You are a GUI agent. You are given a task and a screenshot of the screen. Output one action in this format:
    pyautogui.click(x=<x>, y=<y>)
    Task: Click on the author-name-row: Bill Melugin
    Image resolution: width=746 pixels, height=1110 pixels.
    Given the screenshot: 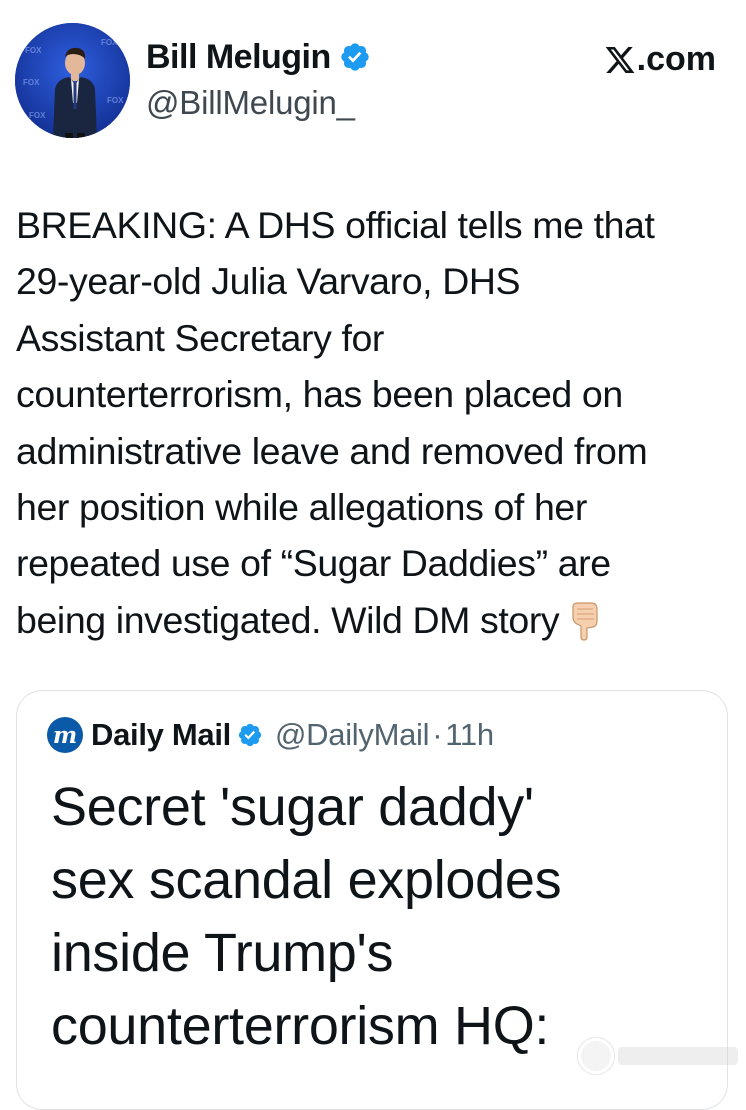 What is the action you would take?
    pyautogui.click(x=258, y=57)
    